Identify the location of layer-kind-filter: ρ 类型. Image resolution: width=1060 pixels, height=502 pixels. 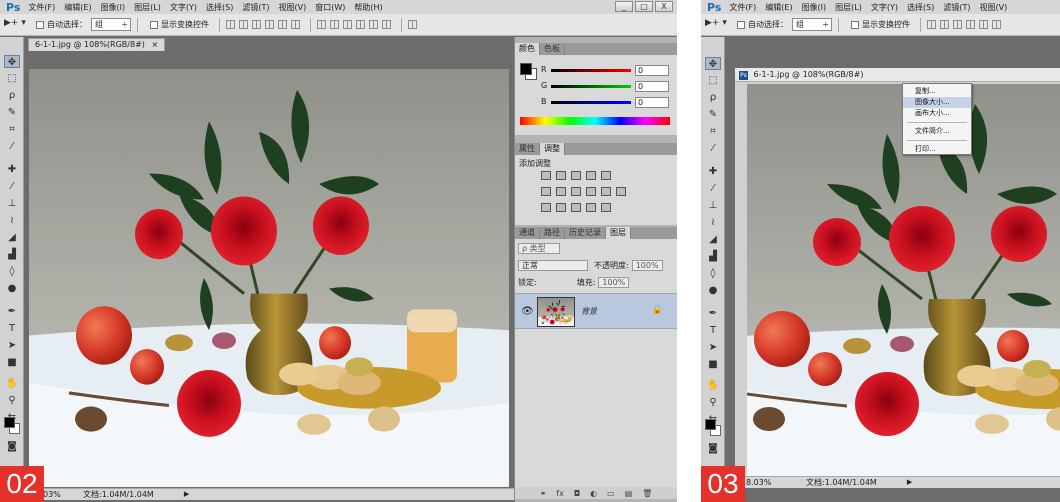
(539, 248).